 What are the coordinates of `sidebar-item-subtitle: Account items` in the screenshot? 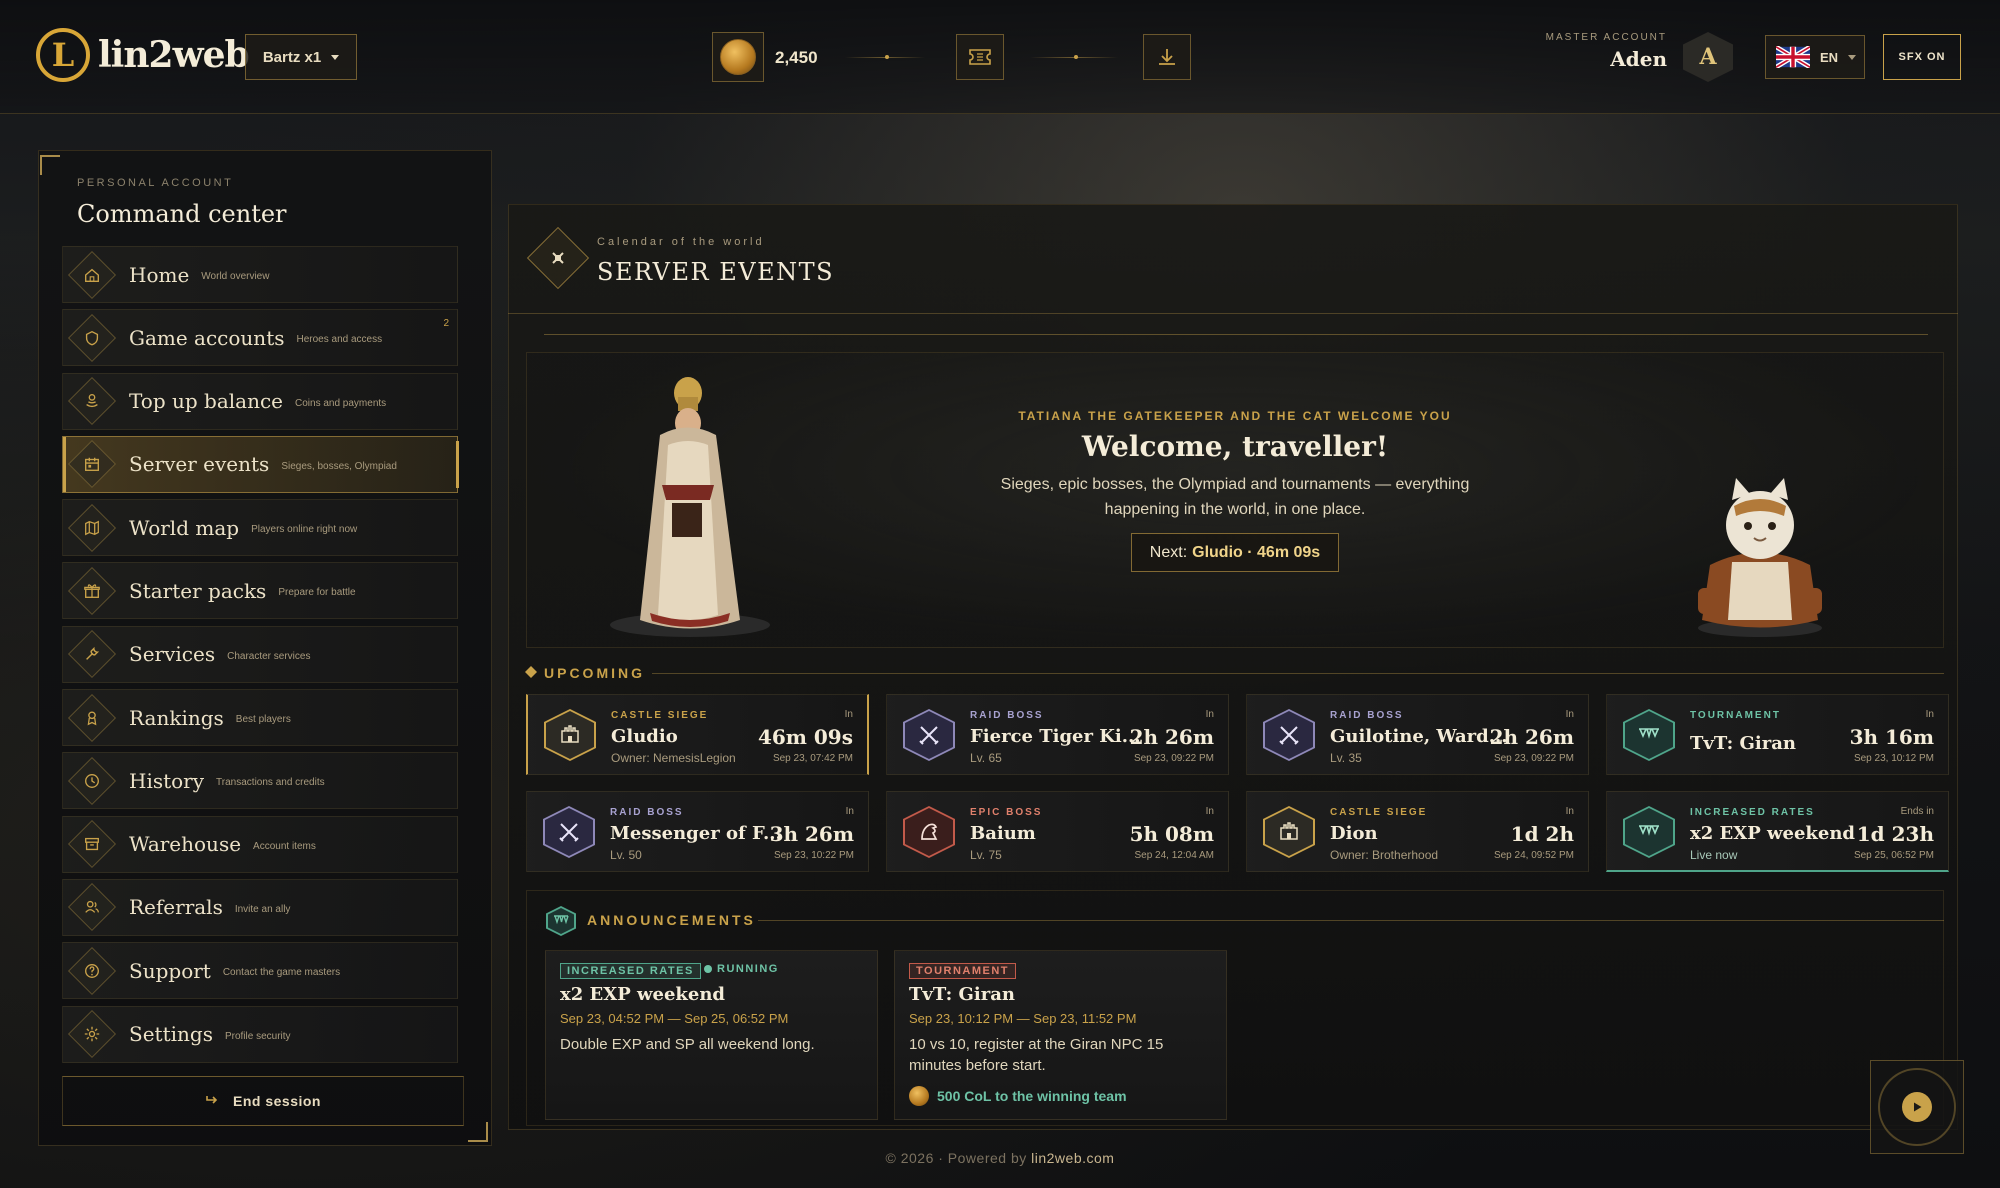 It's located at (284, 846).